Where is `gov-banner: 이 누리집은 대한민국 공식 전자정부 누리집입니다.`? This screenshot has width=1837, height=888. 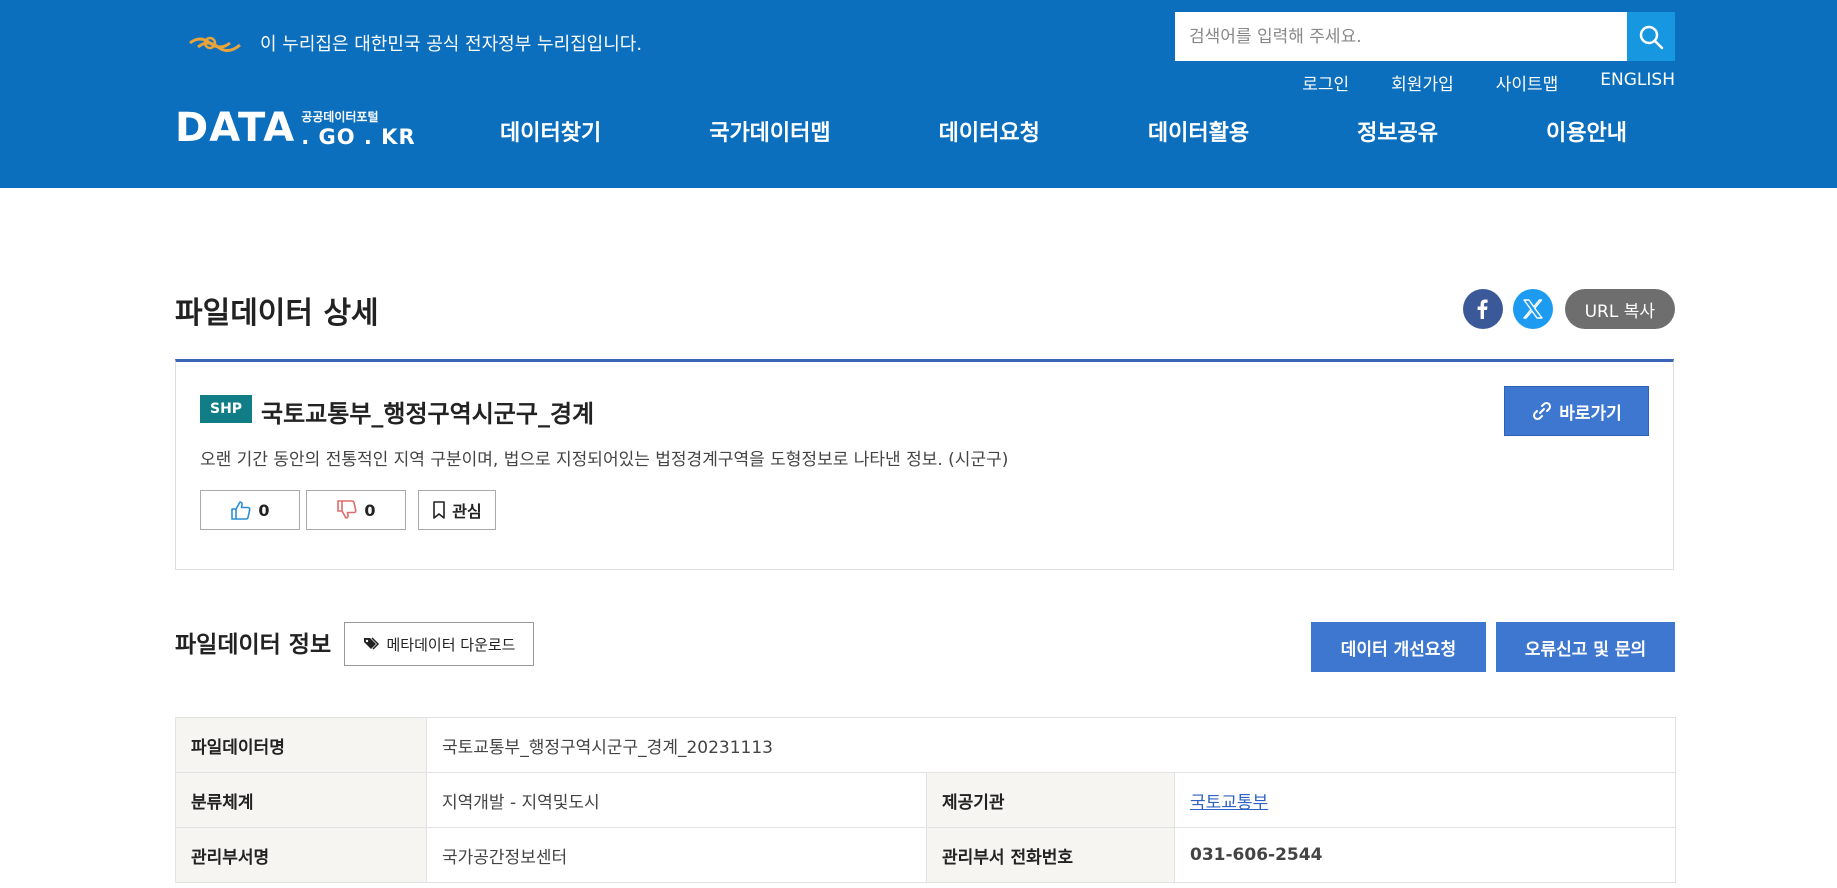
gov-banner: 이 누리집은 대한민국 공식 전자정부 누리집입니다. is located at coordinates (415, 43).